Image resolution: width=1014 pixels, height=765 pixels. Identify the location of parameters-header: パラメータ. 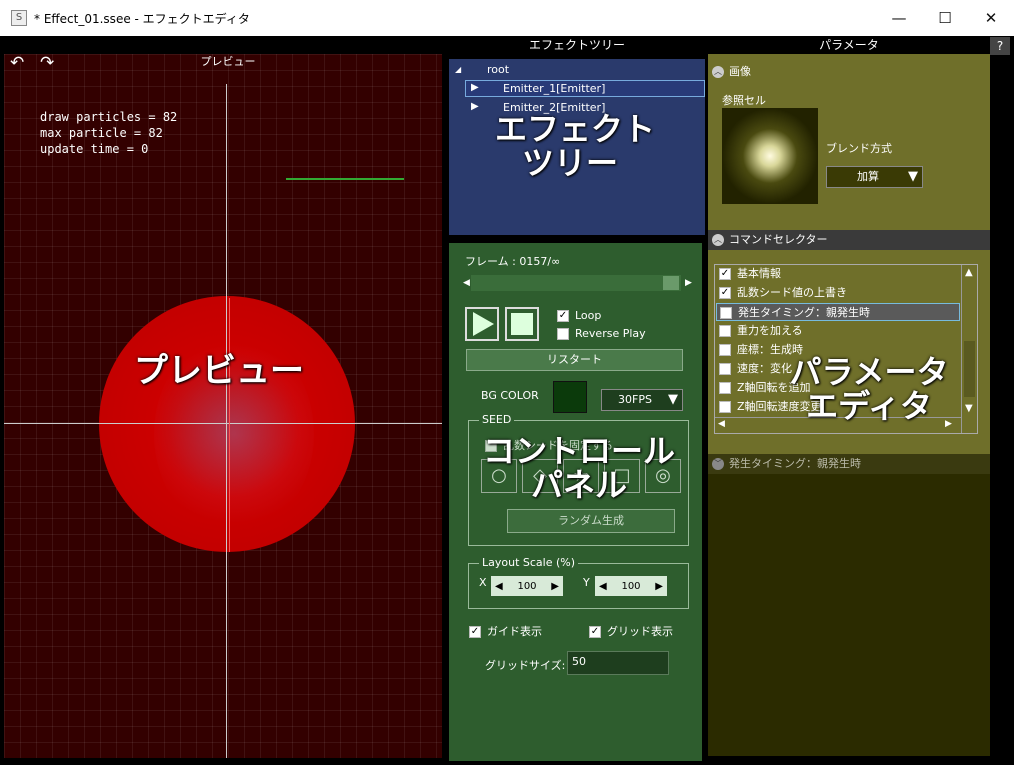
(849, 45).